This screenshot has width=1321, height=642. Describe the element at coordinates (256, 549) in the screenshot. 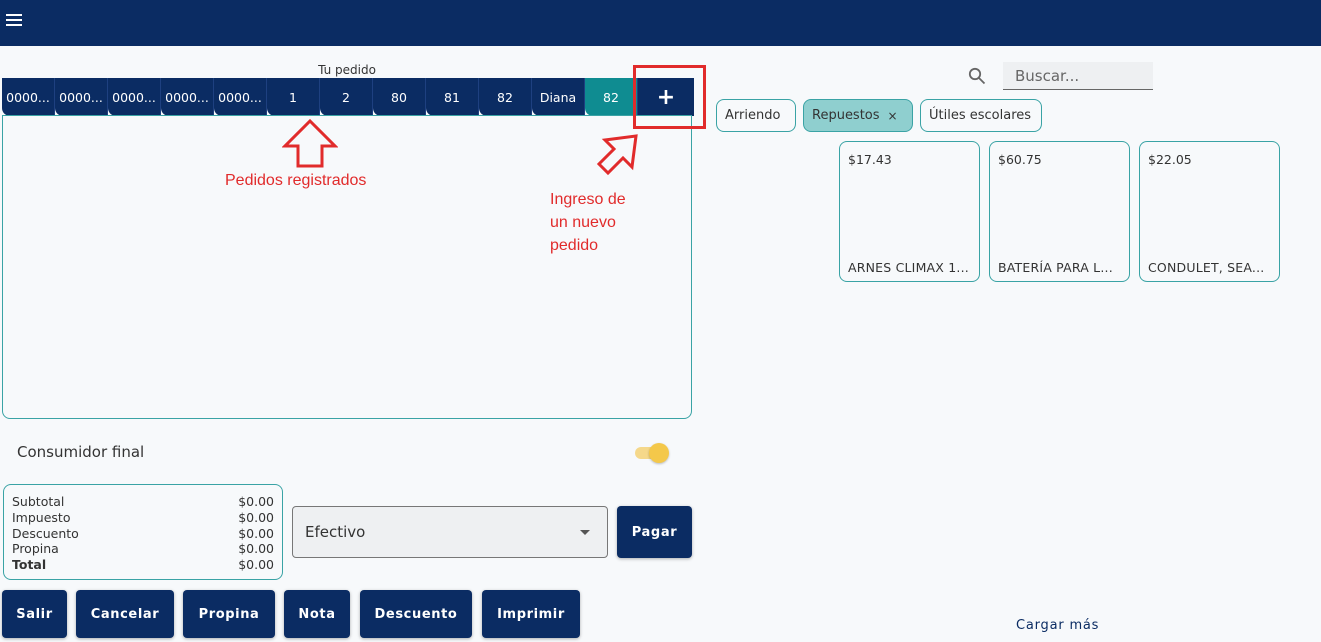

I see `tip-value: $0.00` at that location.